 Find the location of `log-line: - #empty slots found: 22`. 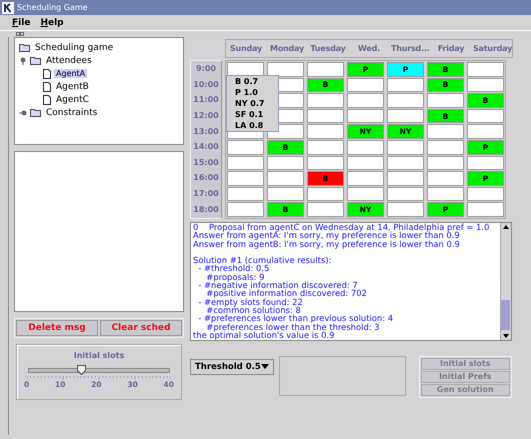

log-line: - #empty slots found: 22 is located at coordinates (250, 302).